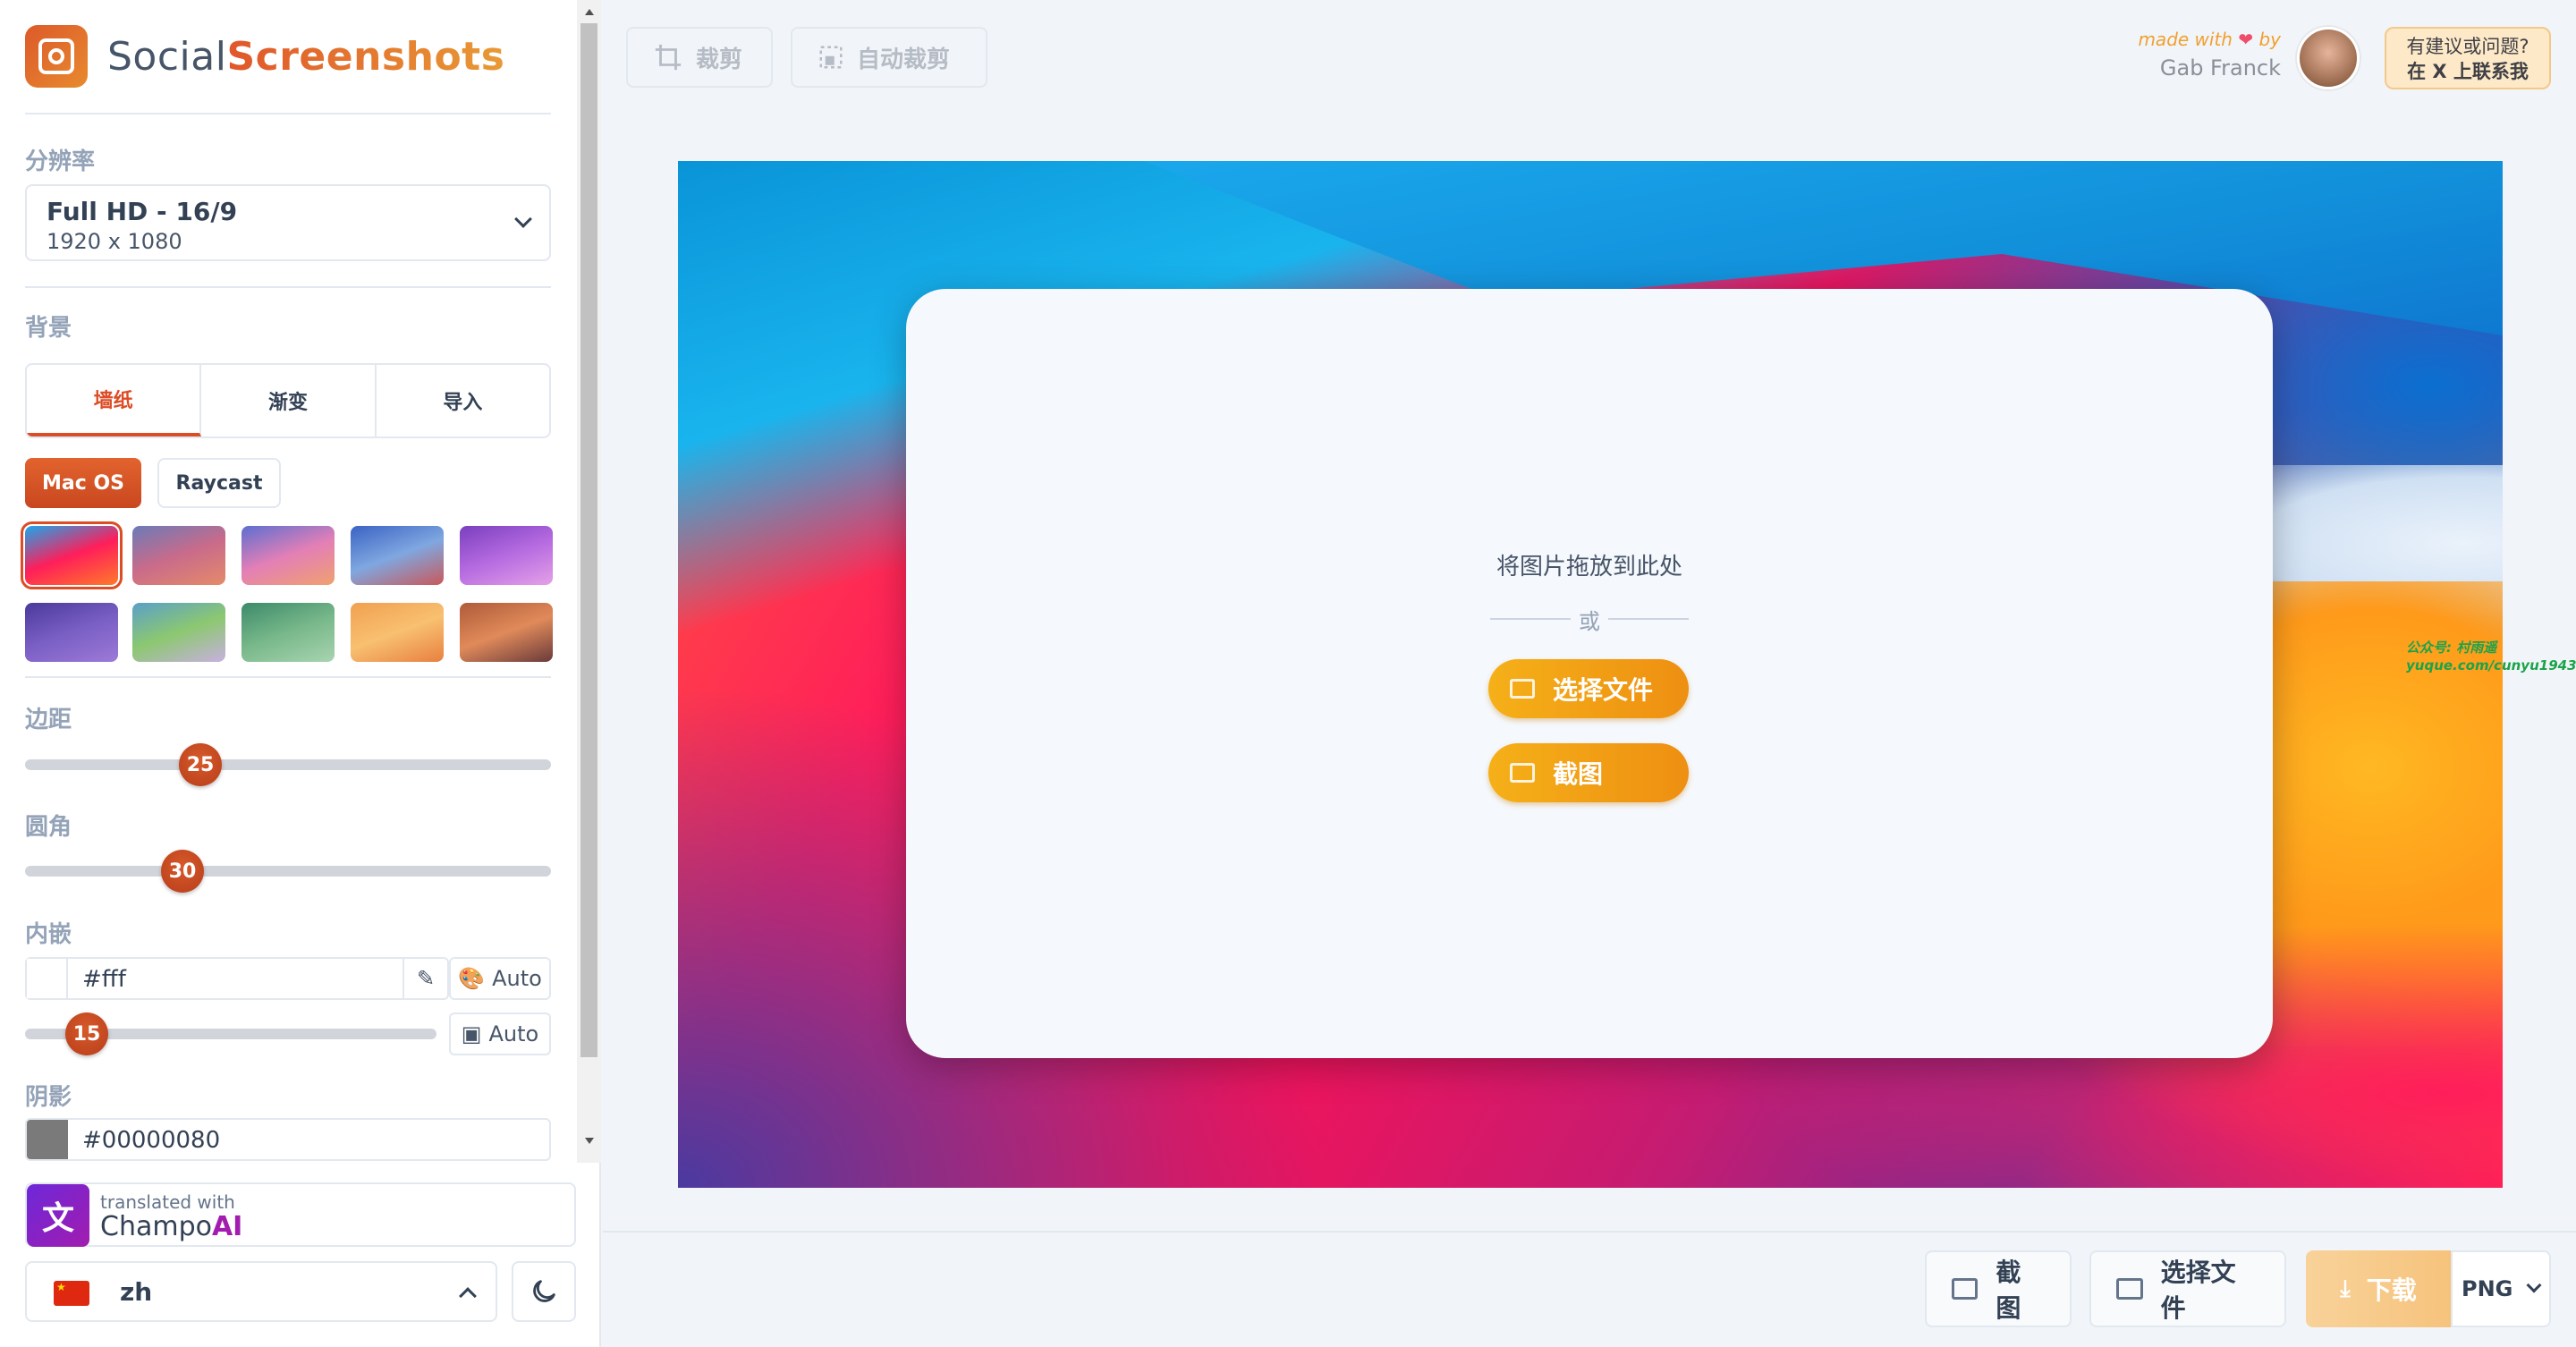 Image resolution: width=2576 pixels, height=1347 pixels. What do you see at coordinates (136, 1292) in the screenshot?
I see `language-code: zh` at bounding box center [136, 1292].